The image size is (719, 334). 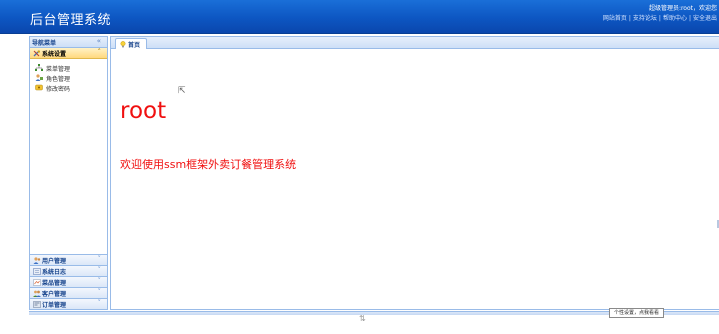 I want to click on accordion-order-management: 订单管理 ˅, so click(x=68, y=303).